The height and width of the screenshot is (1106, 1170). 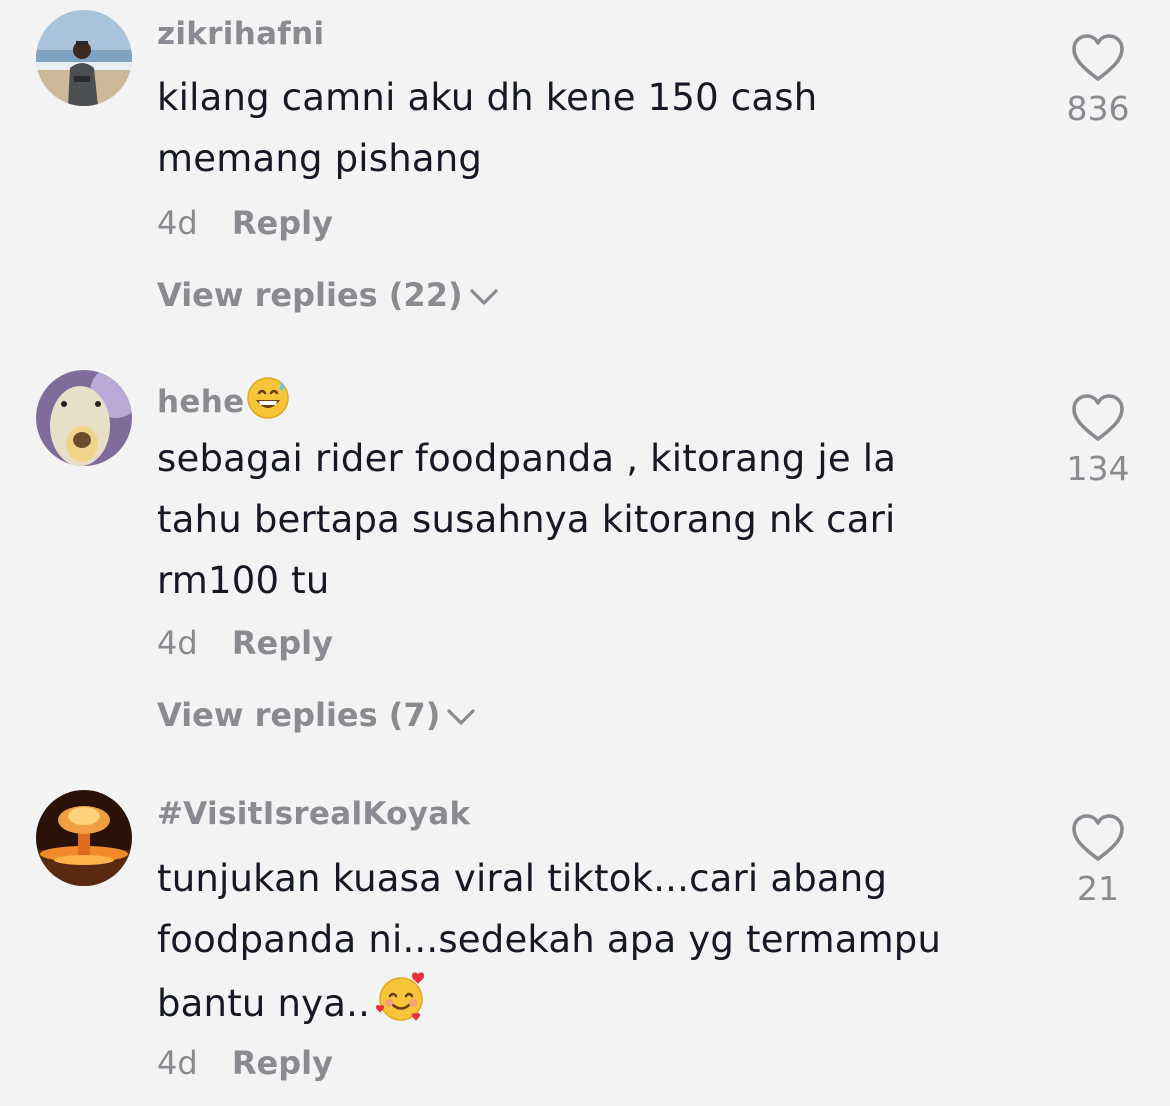 I want to click on like-count: 836, so click(x=1098, y=108).